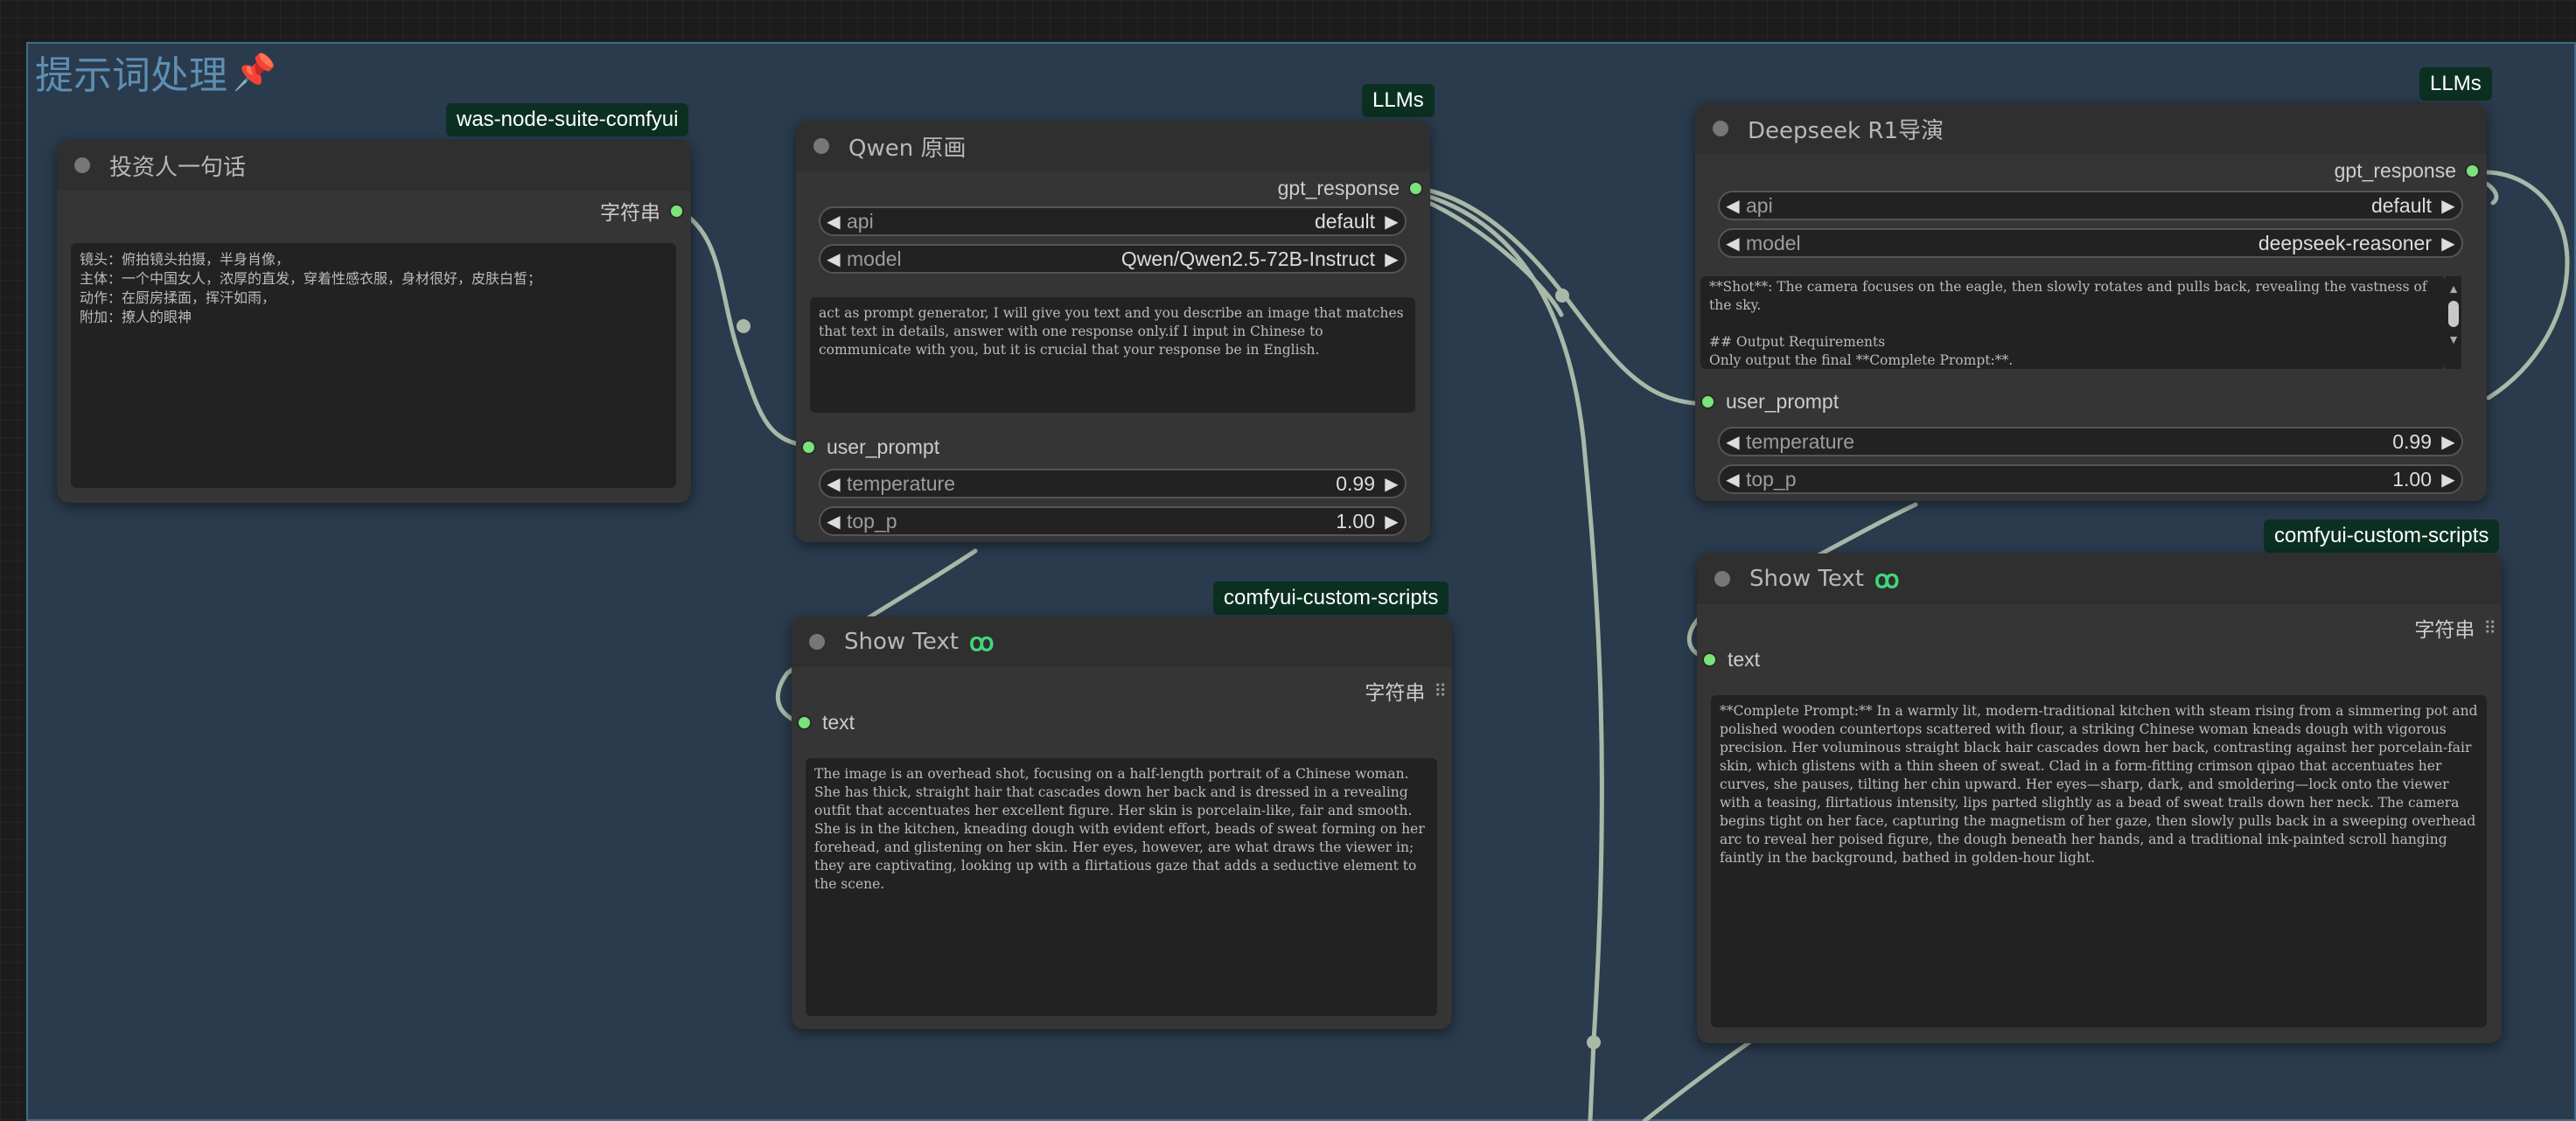 This screenshot has height=1121, width=2576. Describe the element at coordinates (2407, 171) in the screenshot. I see `deepseek-output-slot: gpt_response` at that location.